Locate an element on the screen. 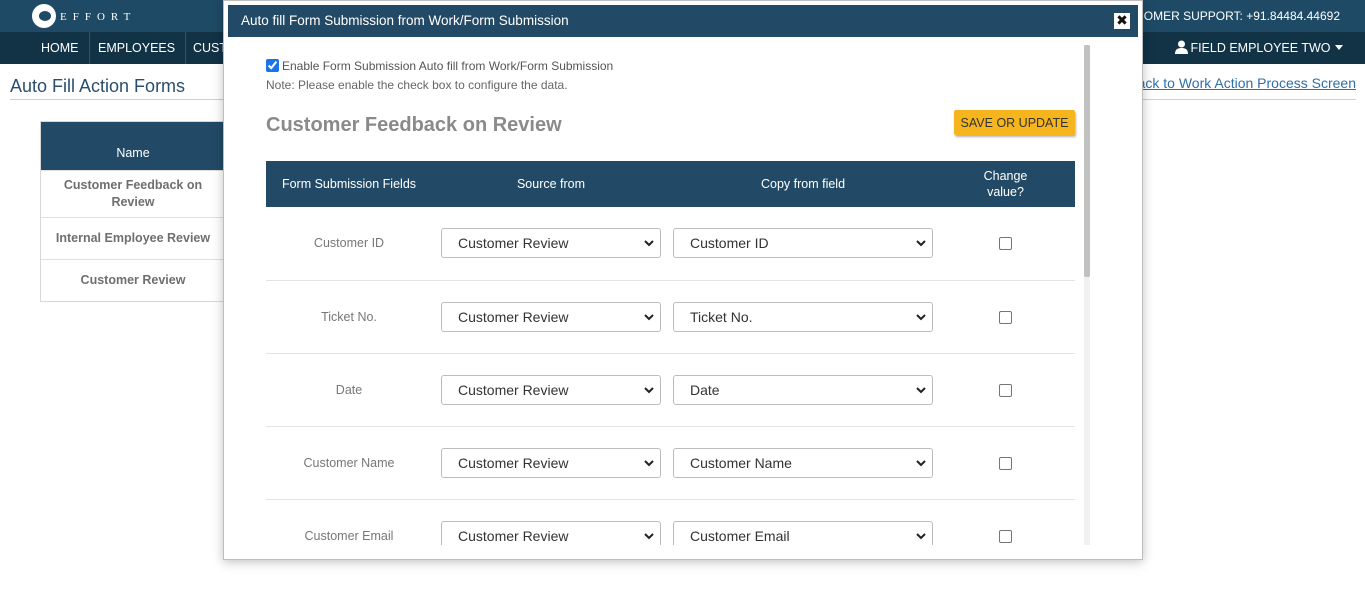 Image resolution: width=1365 pixels, height=607 pixels. field-name: Date is located at coordinates (349, 389).